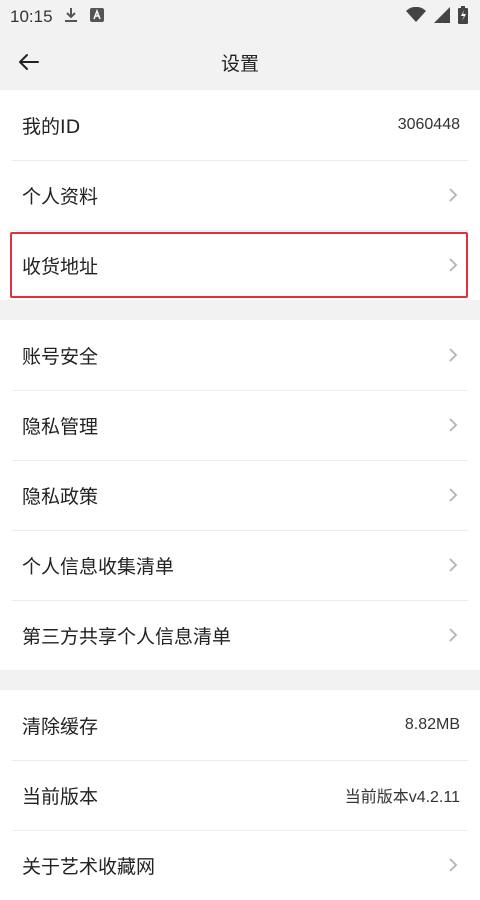 This screenshot has height=900, width=480. What do you see at coordinates (402, 797) in the screenshot?
I see `version-value: 当前版本v4.2.11` at bounding box center [402, 797].